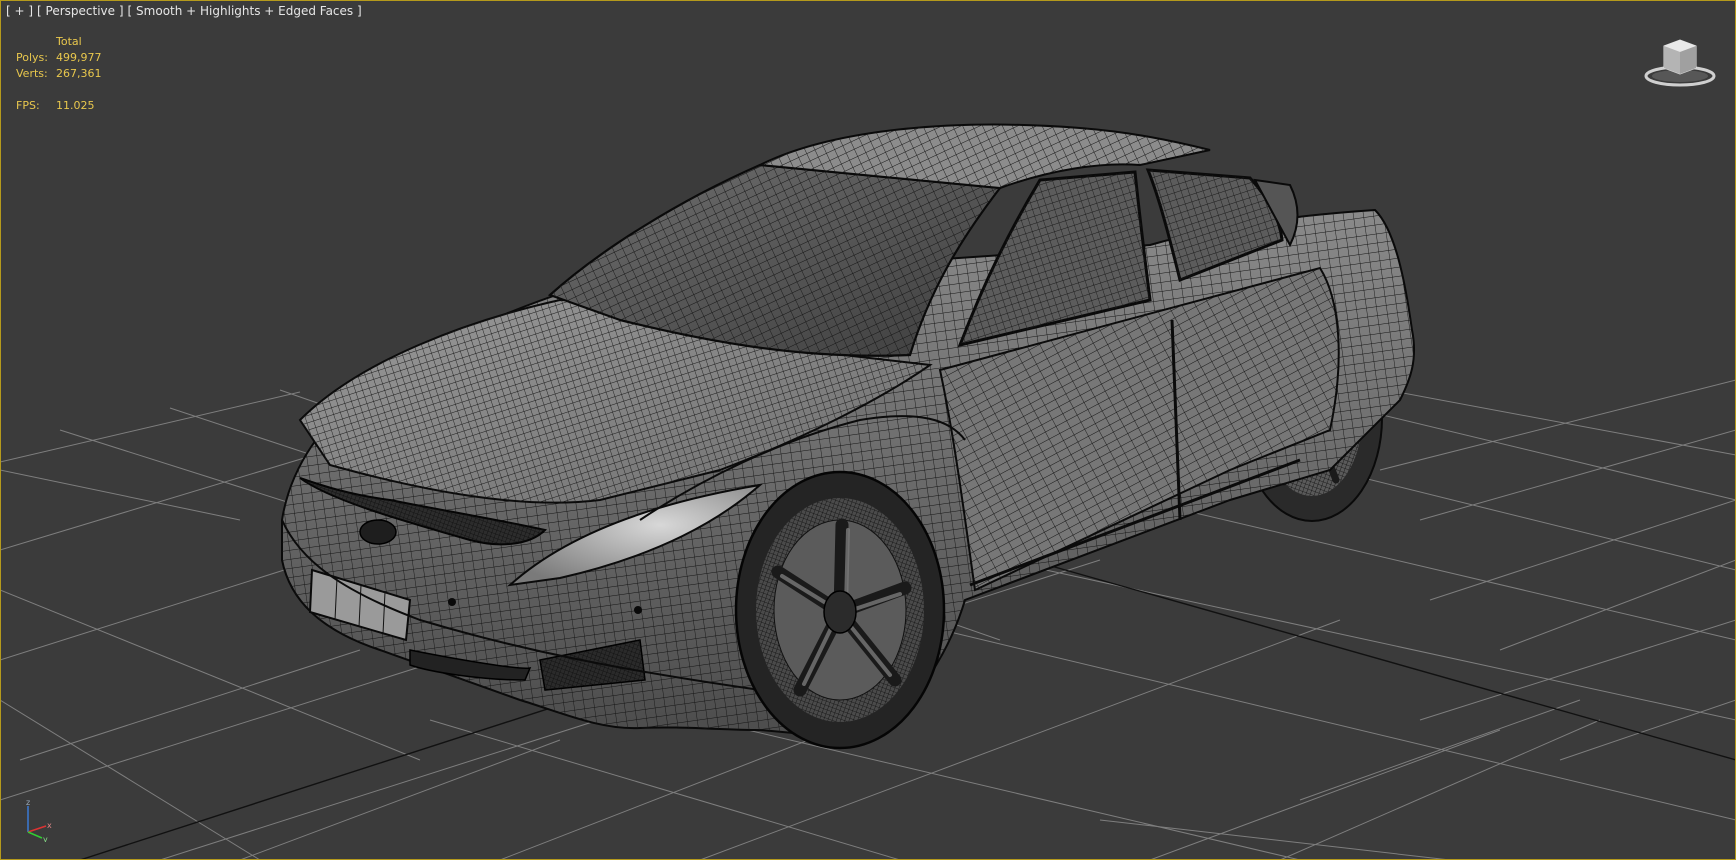 The height and width of the screenshot is (860, 1736). I want to click on stats-total-header: Total, so click(69, 41).